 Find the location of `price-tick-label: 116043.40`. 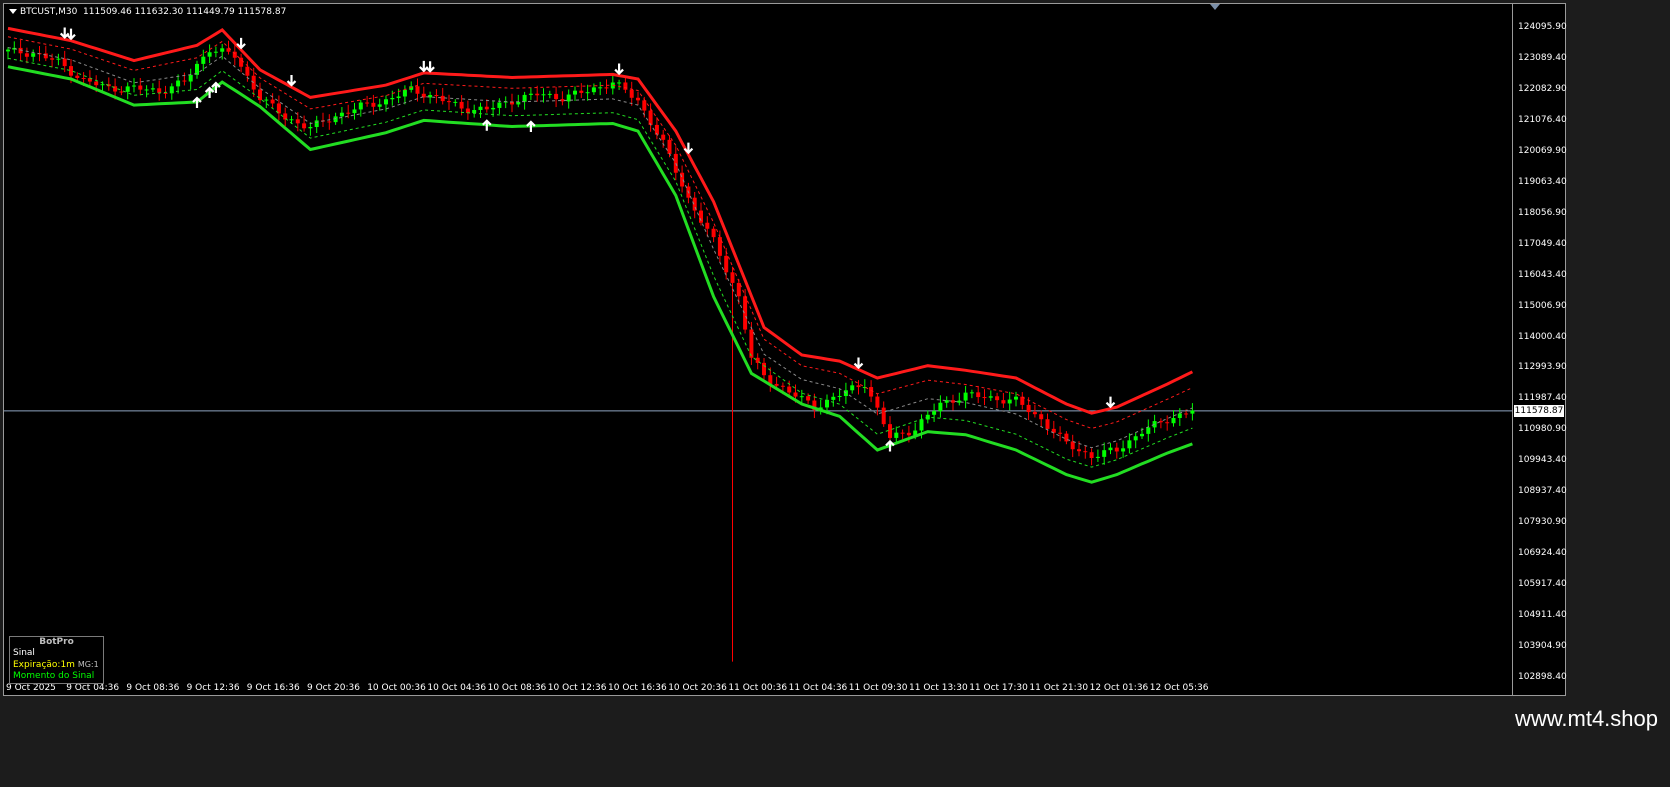

price-tick-label: 116043.40 is located at coordinates (1542, 274).